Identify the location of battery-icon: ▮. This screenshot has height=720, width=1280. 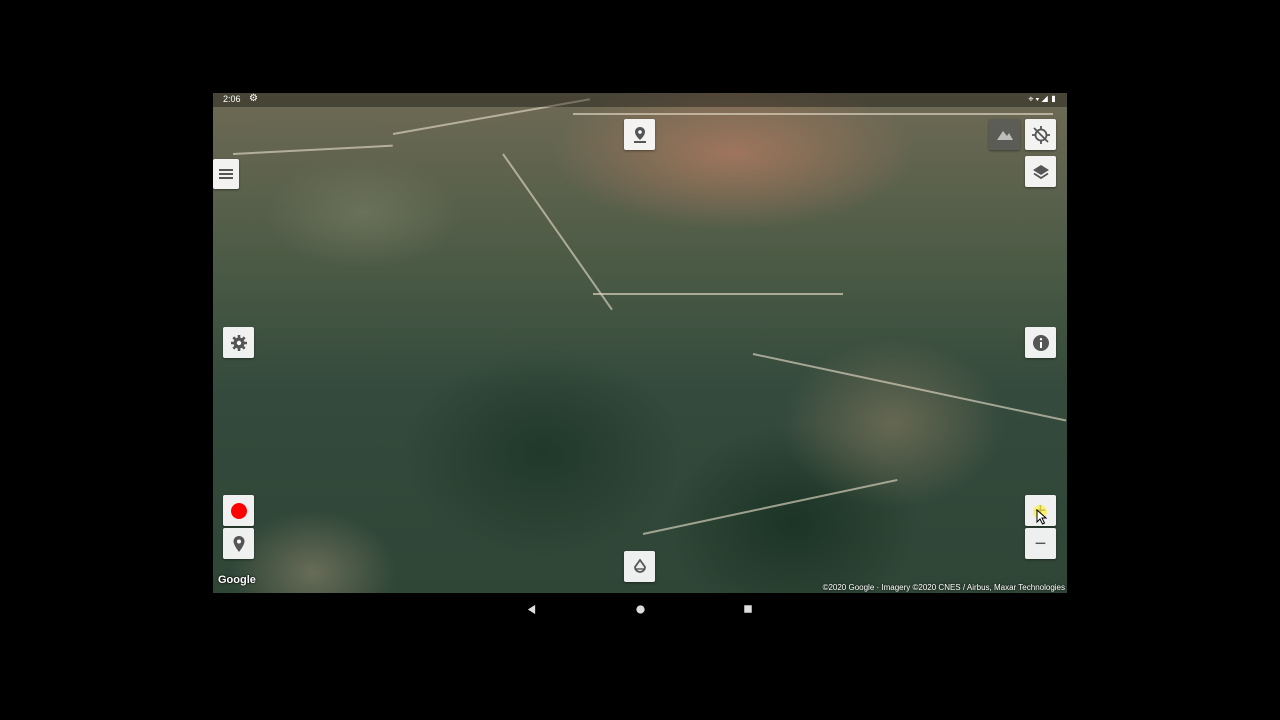
(1054, 99).